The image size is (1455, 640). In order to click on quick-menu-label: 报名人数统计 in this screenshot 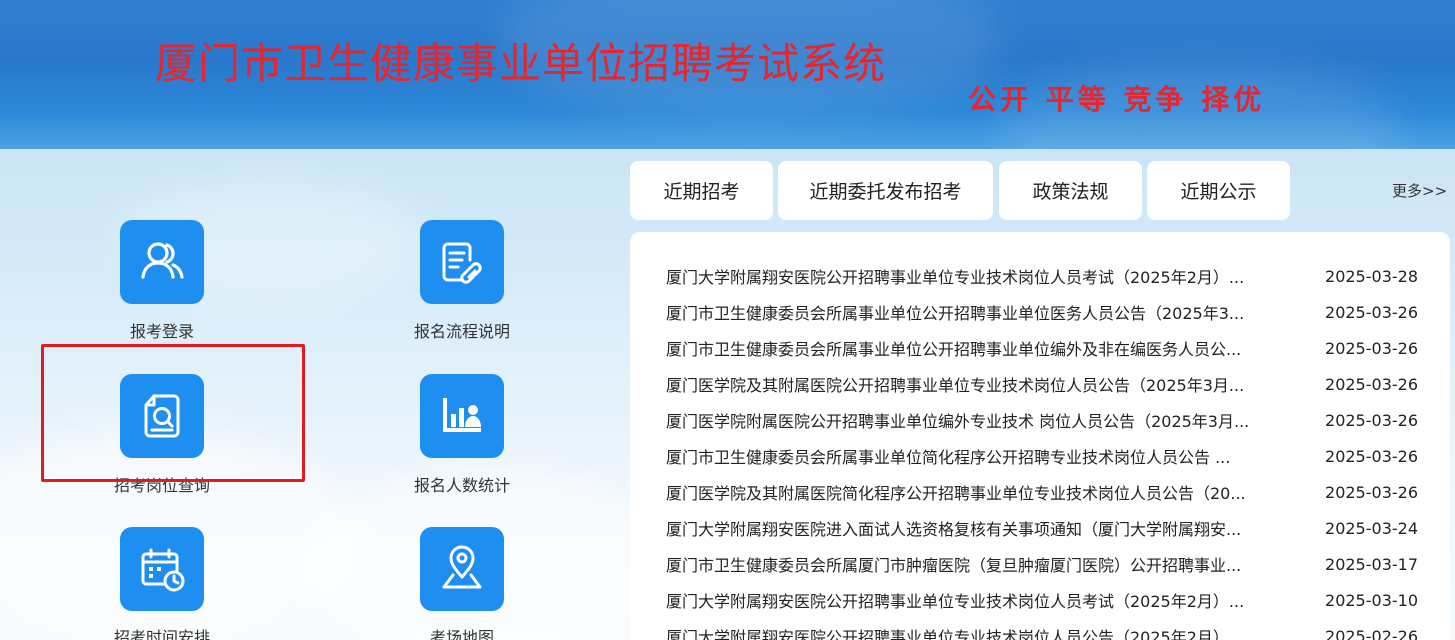, I will do `click(461, 485)`.